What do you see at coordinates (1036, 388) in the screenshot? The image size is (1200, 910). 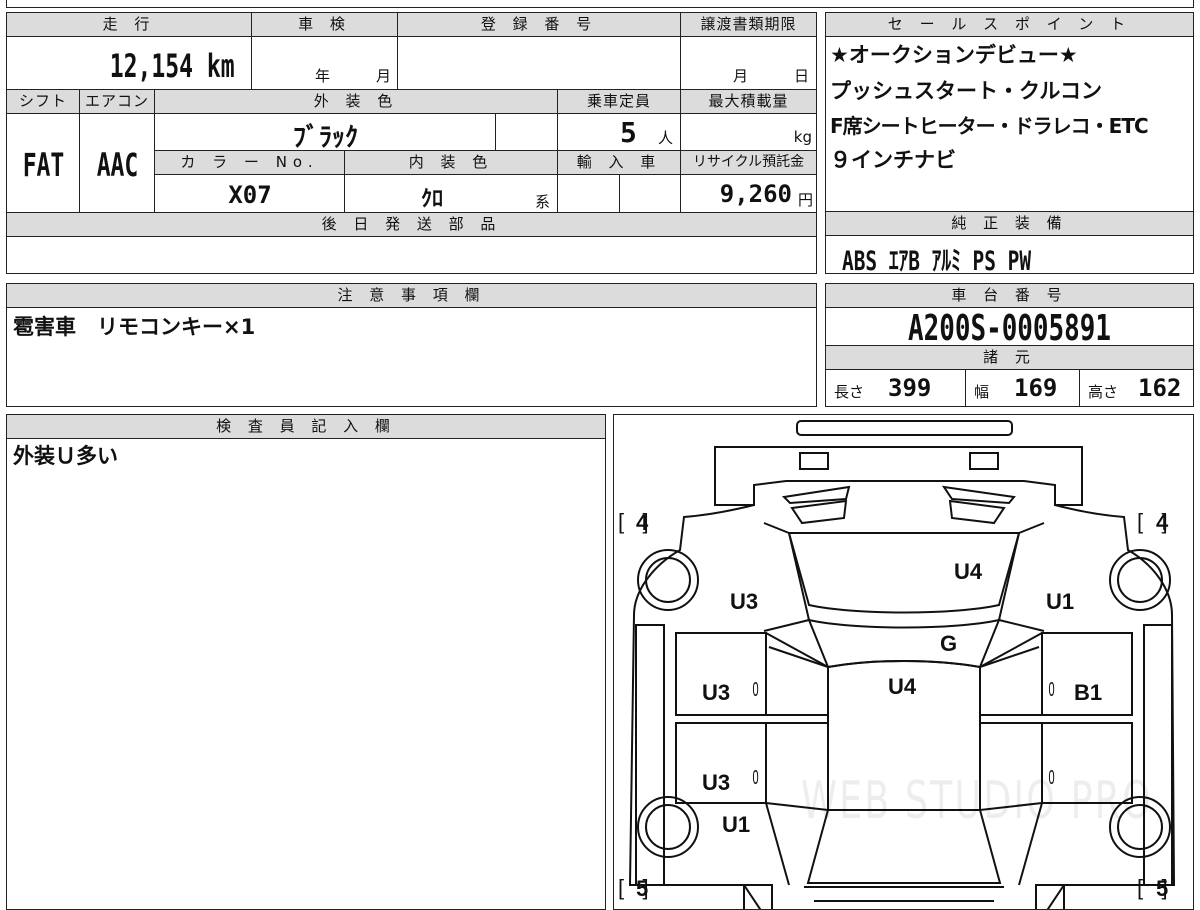 I see `spec-width-value: 169` at bounding box center [1036, 388].